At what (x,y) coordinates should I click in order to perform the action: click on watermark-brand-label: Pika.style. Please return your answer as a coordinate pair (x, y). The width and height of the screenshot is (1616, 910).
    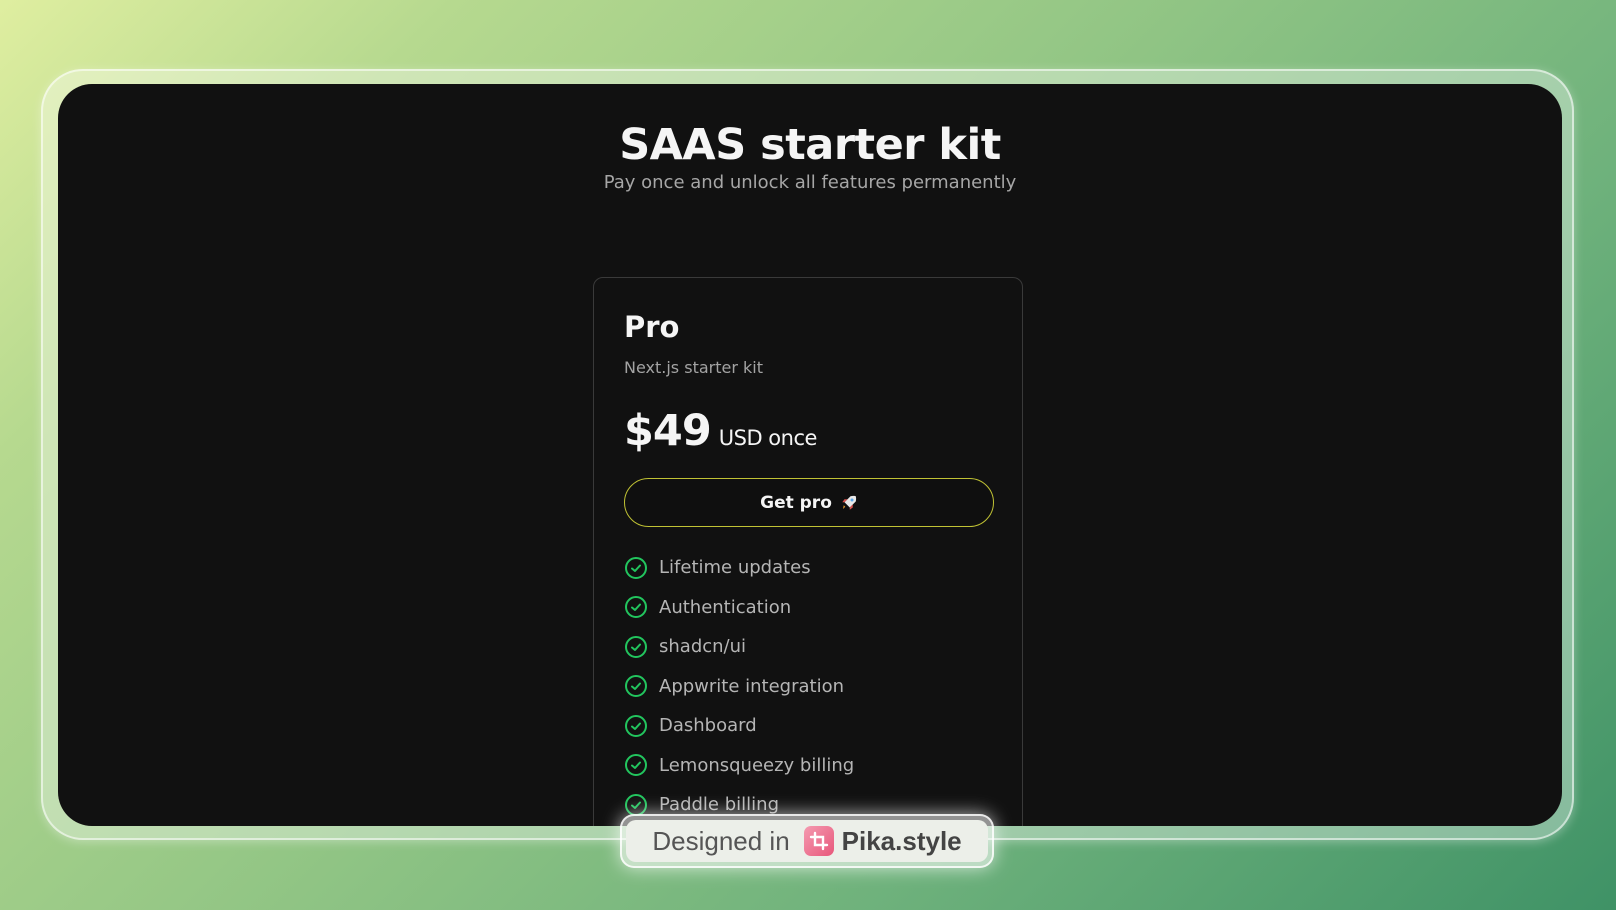
    Looking at the image, I should click on (901, 840).